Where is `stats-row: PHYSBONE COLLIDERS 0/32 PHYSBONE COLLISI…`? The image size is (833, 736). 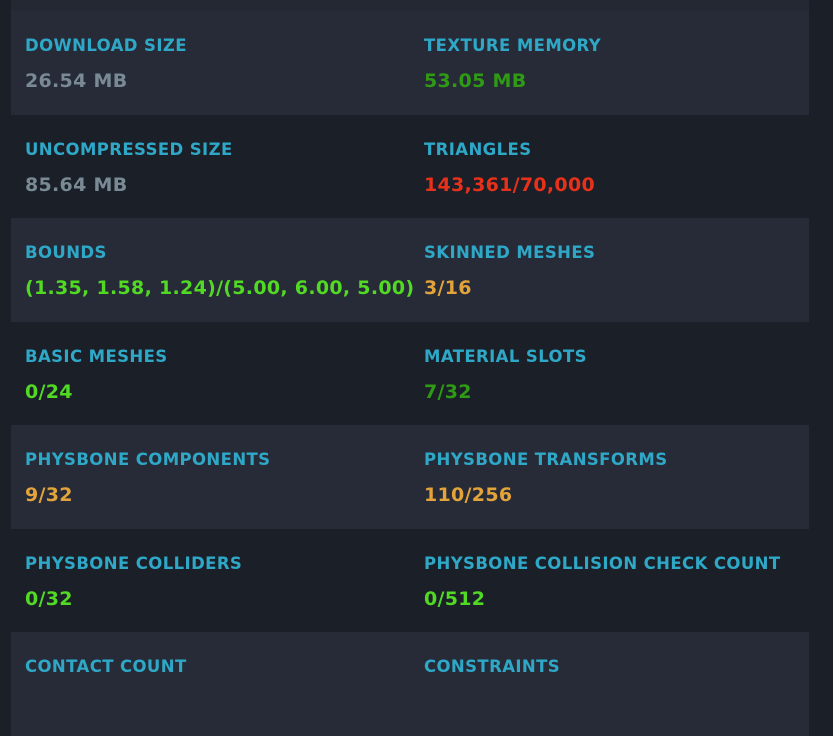
stats-row: PHYSBONE COLLIDERS 0/32 PHYSBONE COLLISI… is located at coordinates (410, 581).